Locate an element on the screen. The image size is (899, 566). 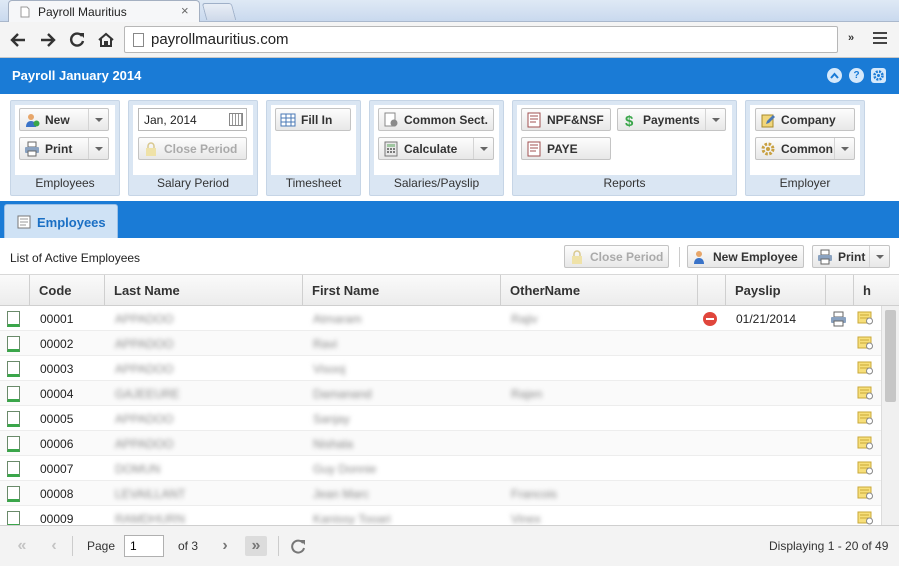
cell-code: 00003 is located at coordinates (57, 369).